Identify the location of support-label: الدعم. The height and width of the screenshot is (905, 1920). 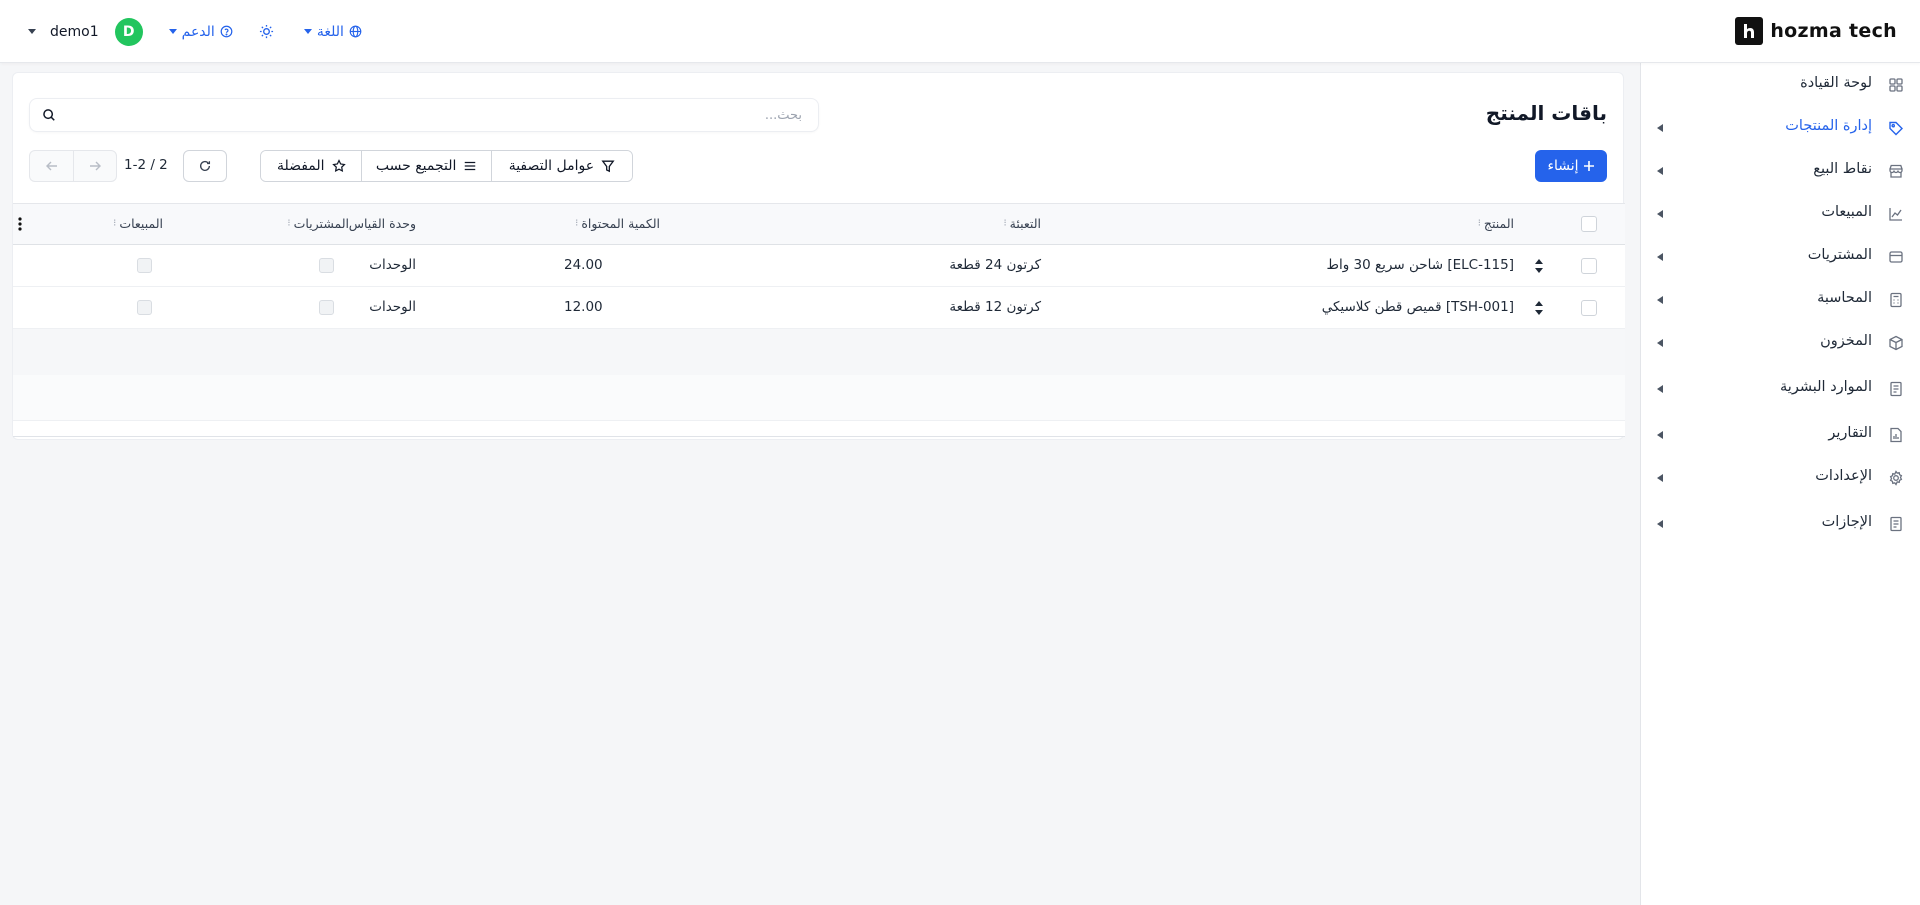
(198, 31).